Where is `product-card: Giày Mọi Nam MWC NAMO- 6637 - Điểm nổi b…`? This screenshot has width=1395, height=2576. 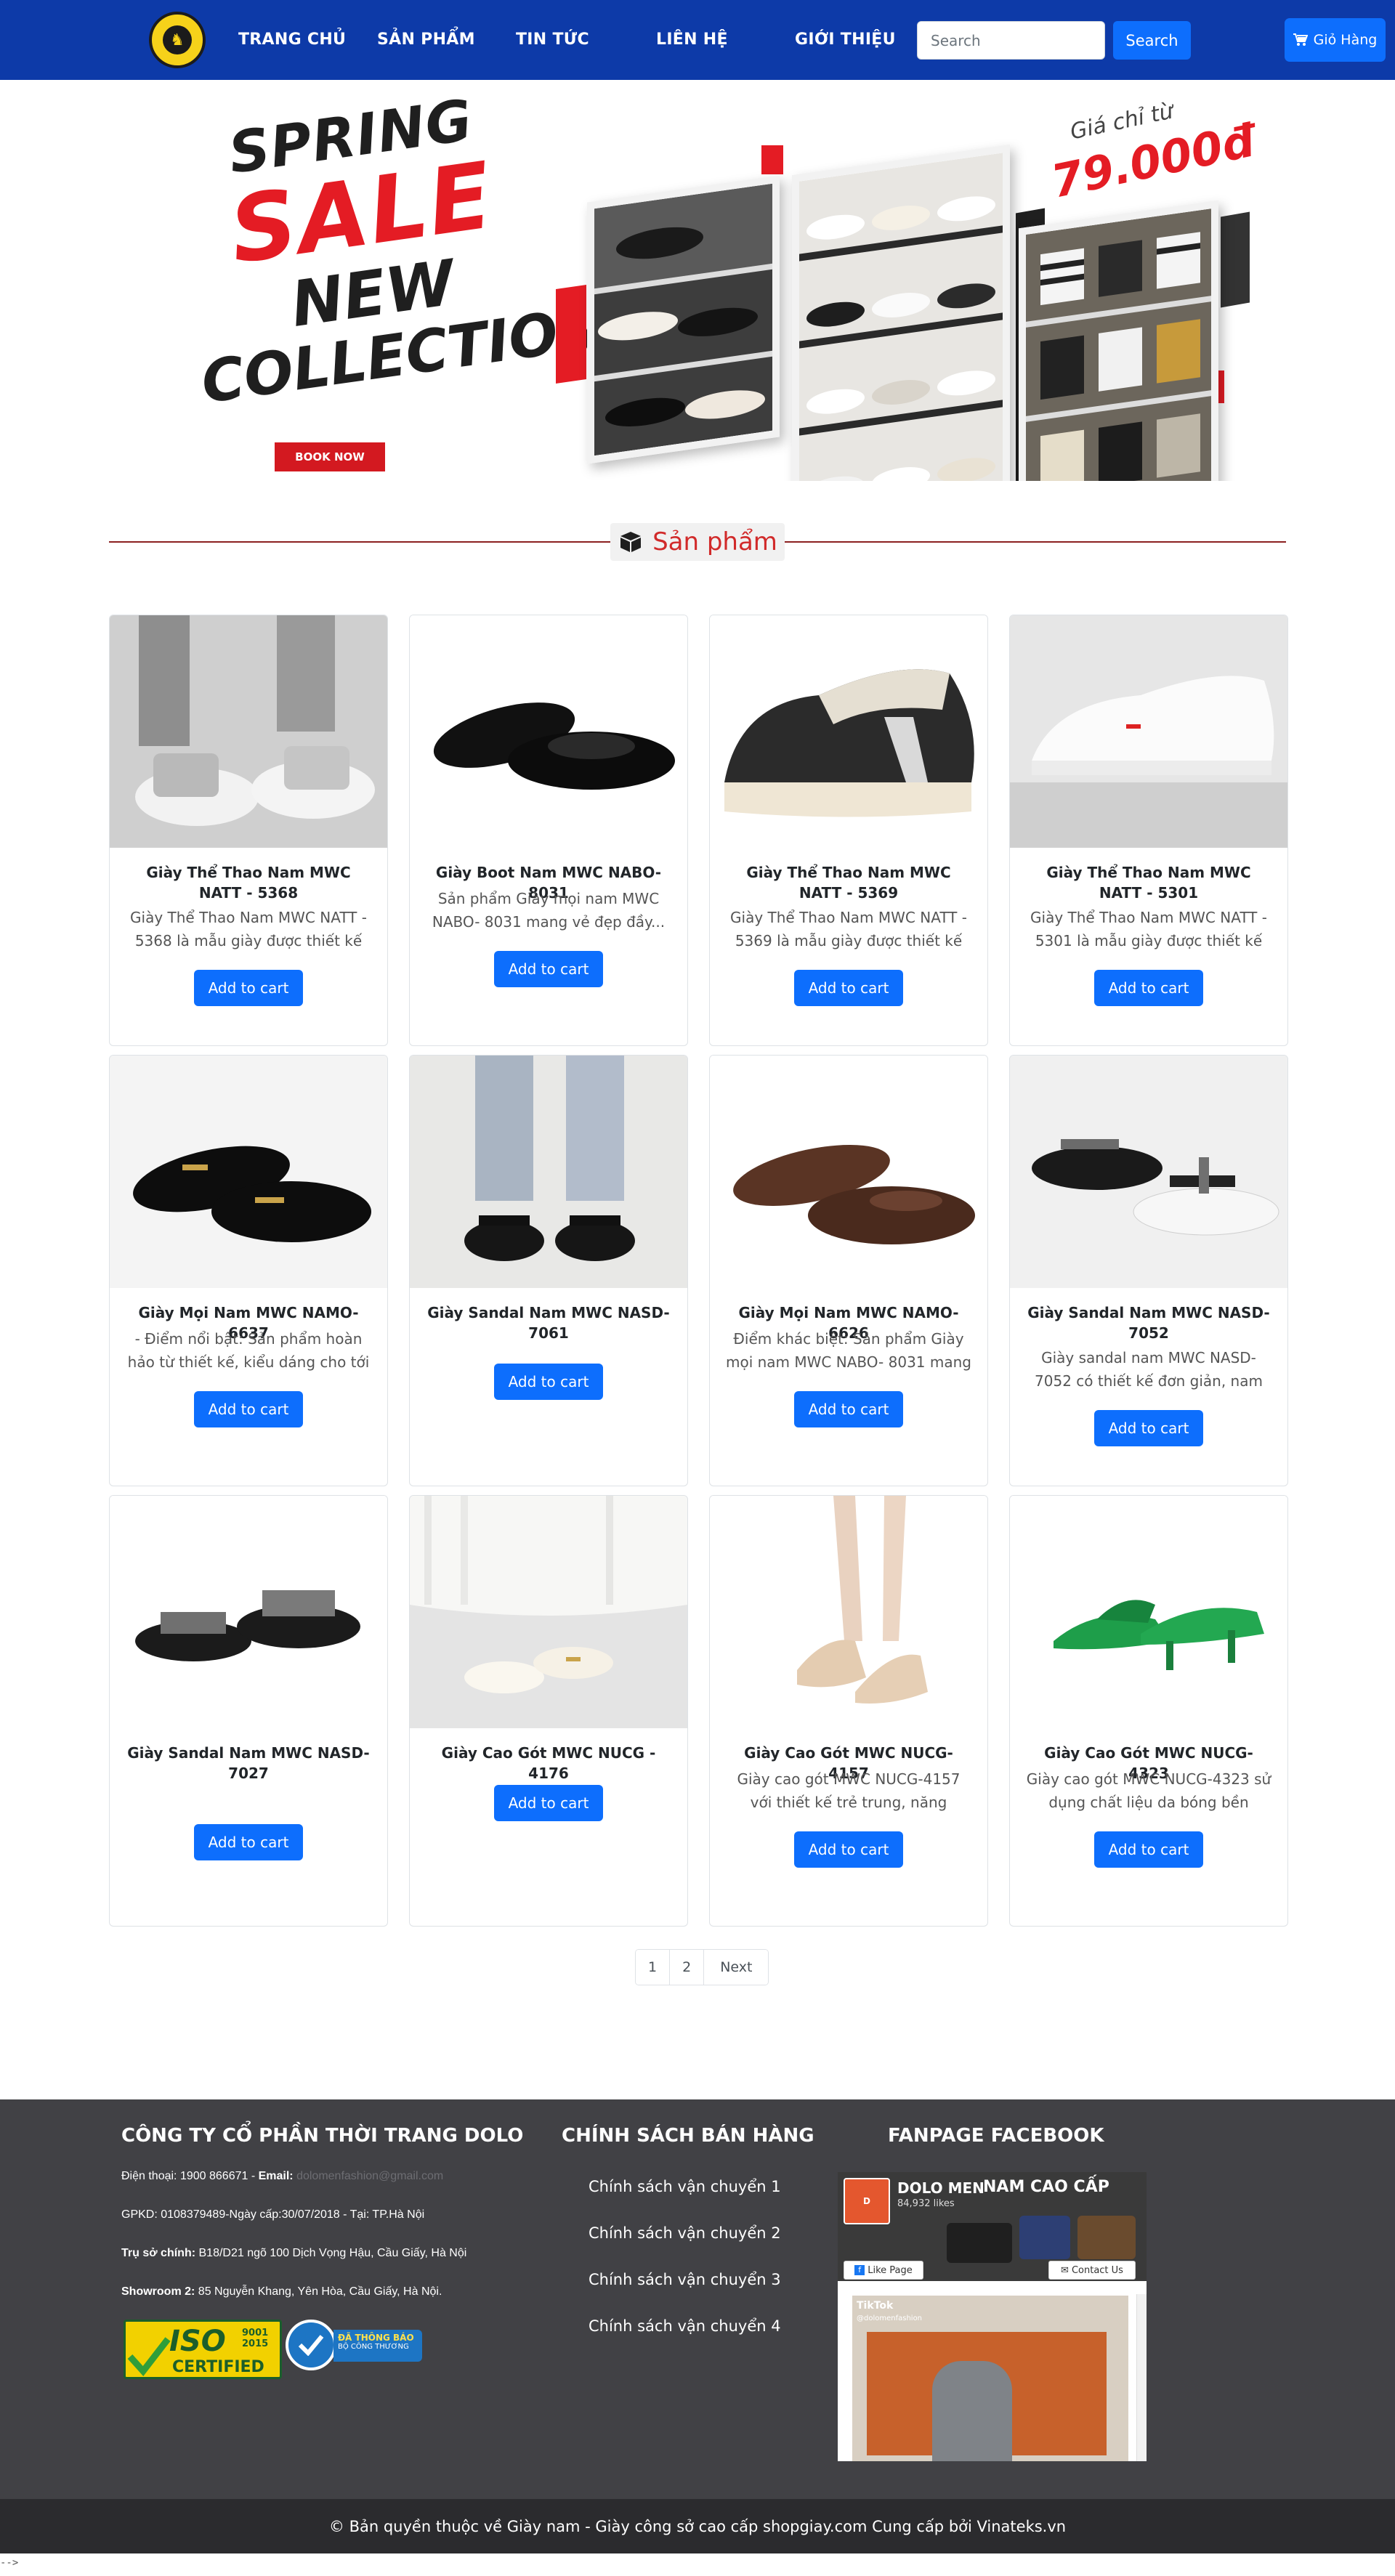
product-card: Giày Mọi Nam MWC NAMO- 6637 - Điểm nổi b… is located at coordinates (249, 1270).